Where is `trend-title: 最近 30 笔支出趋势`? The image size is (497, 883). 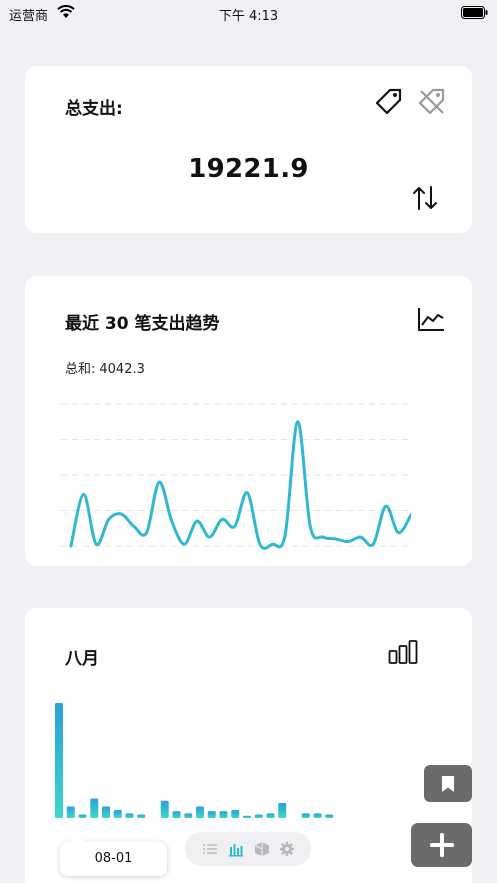 trend-title: 最近 30 笔支出趋势 is located at coordinates (142, 324).